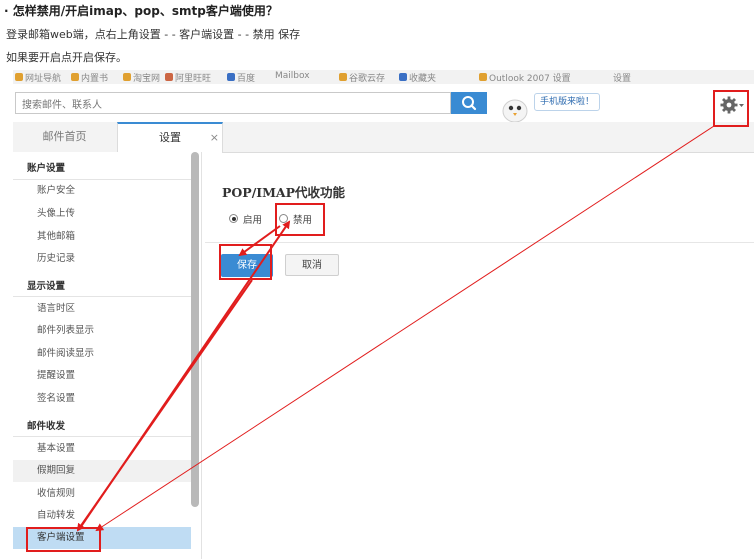 The height and width of the screenshot is (559, 754). Describe the element at coordinates (63, 539) in the screenshot. I see `annotation-box-client-settings` at that location.